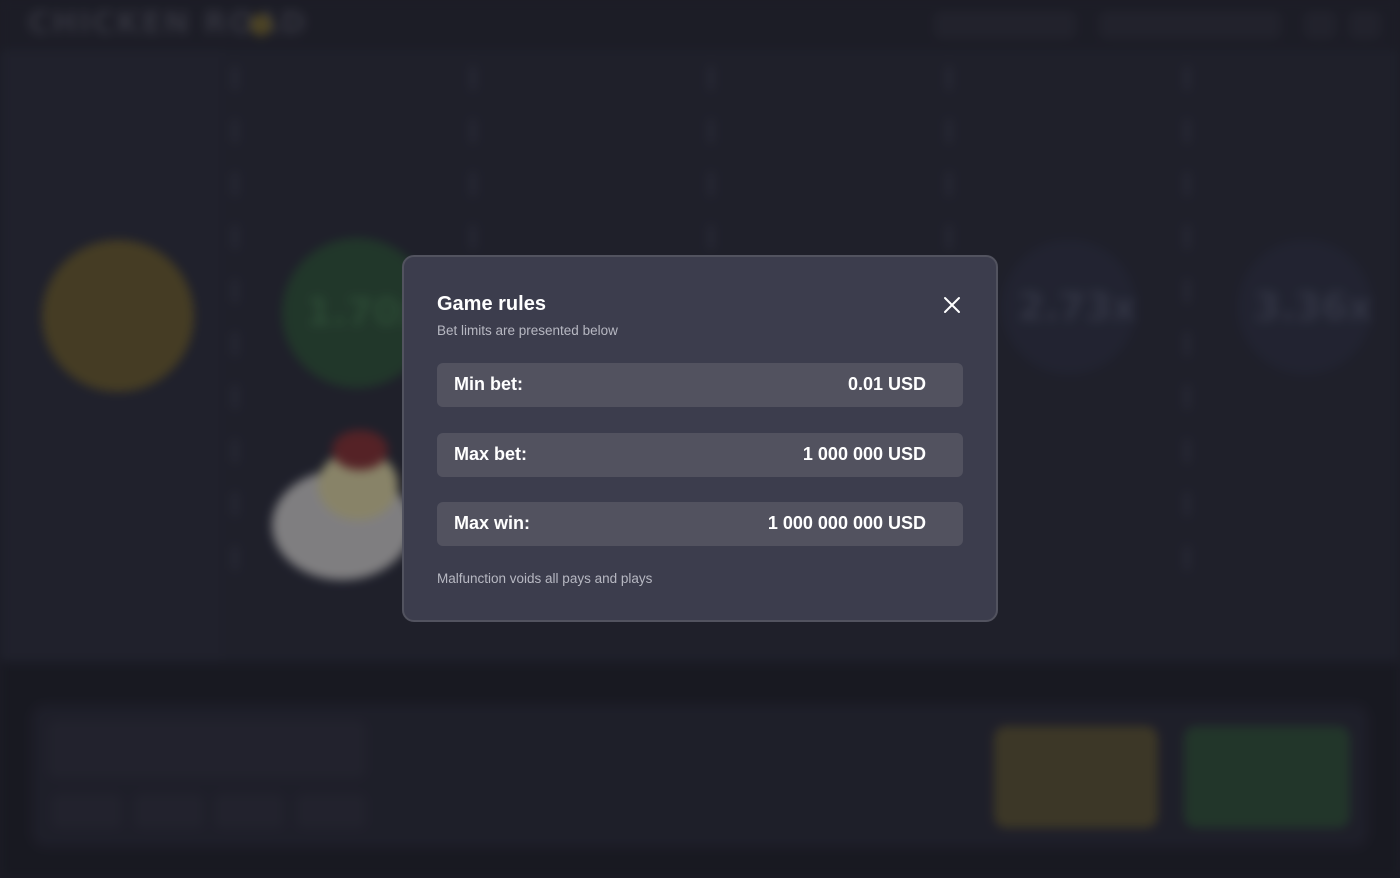 The width and height of the screenshot is (1400, 878). What do you see at coordinates (527, 330) in the screenshot?
I see `modal-subtitle: Bet limits are presented below` at bounding box center [527, 330].